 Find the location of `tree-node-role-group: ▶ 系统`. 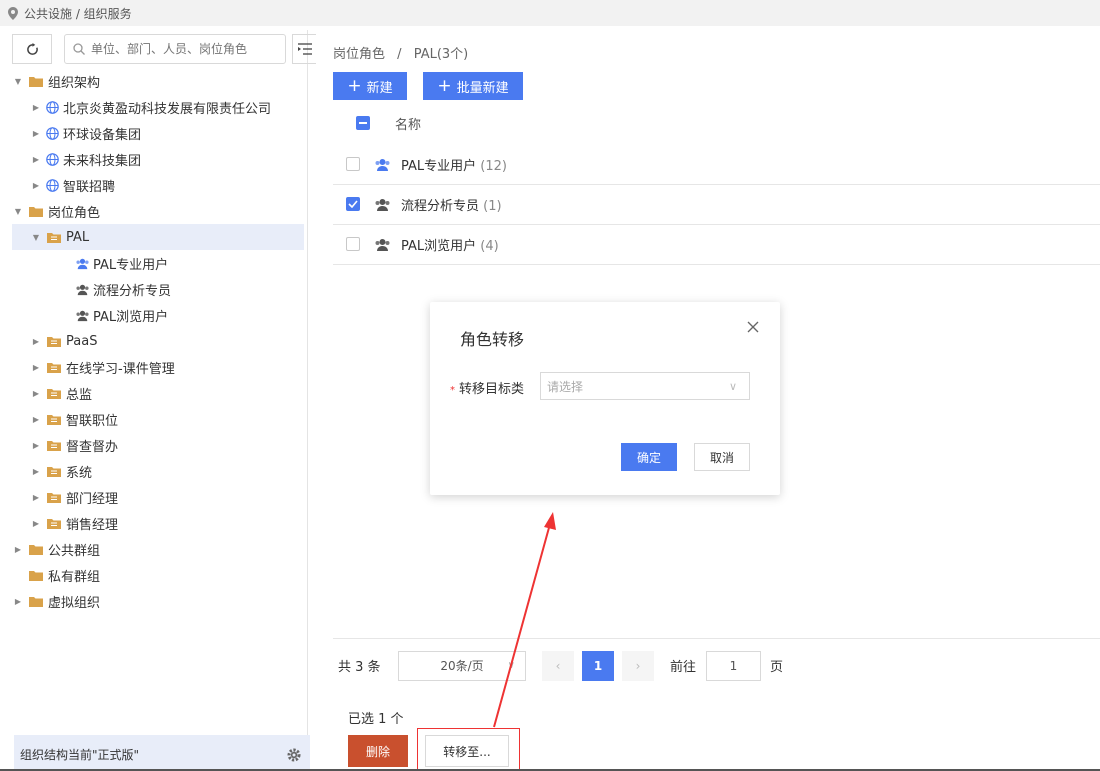

tree-node-role-group: ▶ 系统 is located at coordinates (158, 471).